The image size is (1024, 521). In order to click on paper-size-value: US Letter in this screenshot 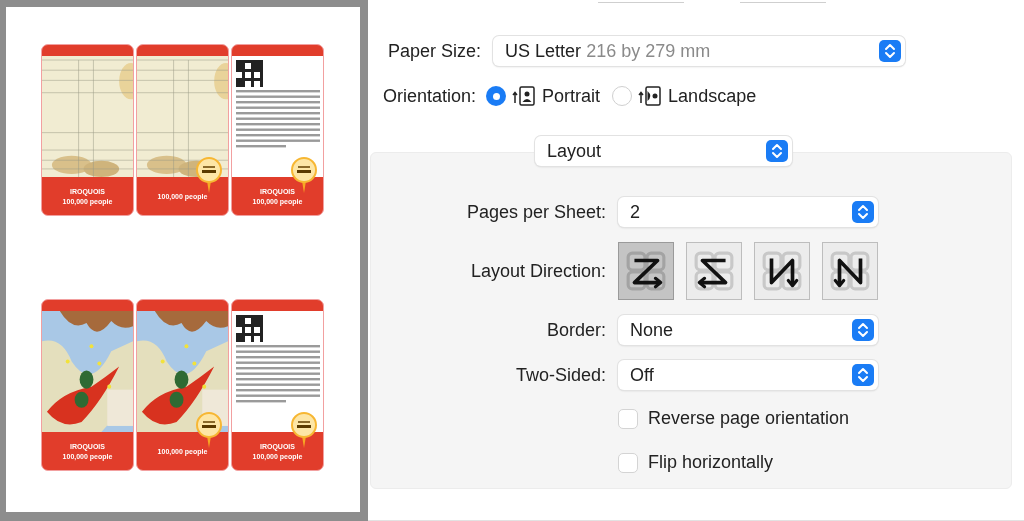, I will do `click(543, 50)`.